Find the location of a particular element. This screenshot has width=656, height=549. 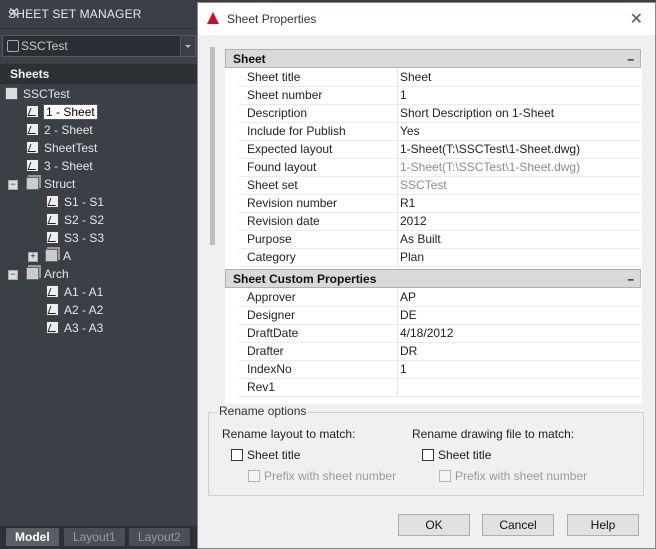

expand-icon: + is located at coordinates (33, 257).